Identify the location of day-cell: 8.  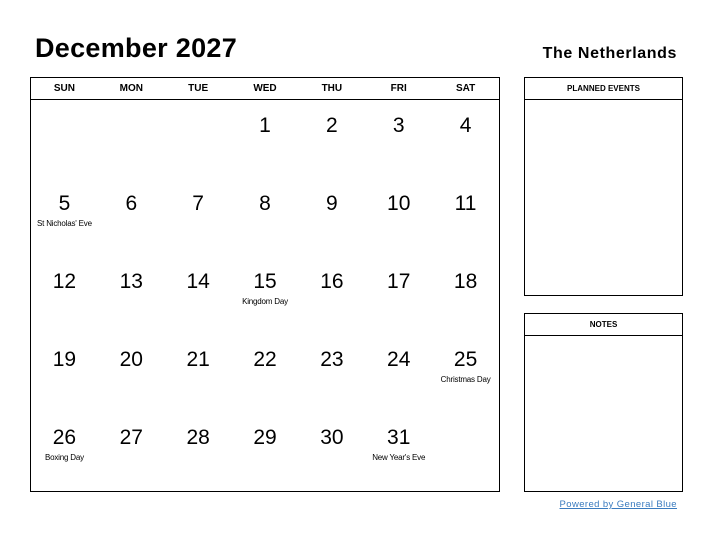
(265, 217).